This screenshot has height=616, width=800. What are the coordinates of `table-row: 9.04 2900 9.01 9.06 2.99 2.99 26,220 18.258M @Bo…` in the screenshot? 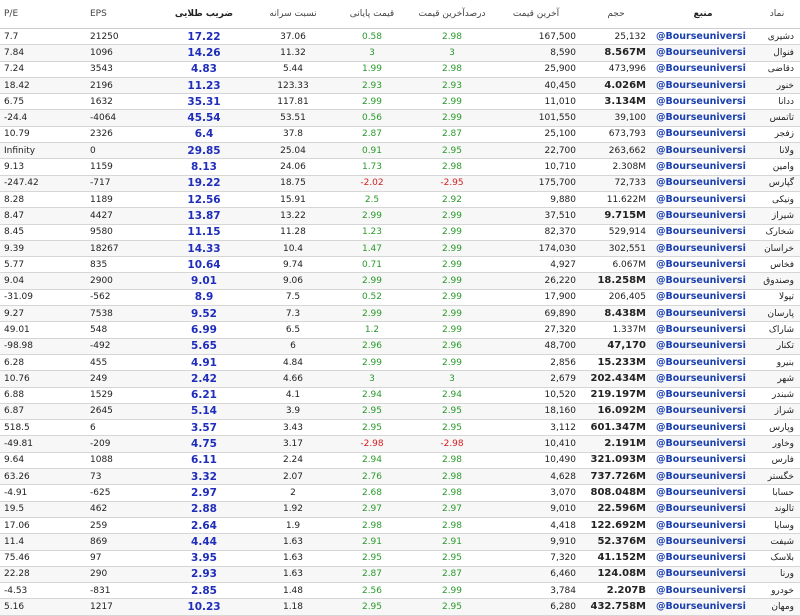 It's located at (400, 281).